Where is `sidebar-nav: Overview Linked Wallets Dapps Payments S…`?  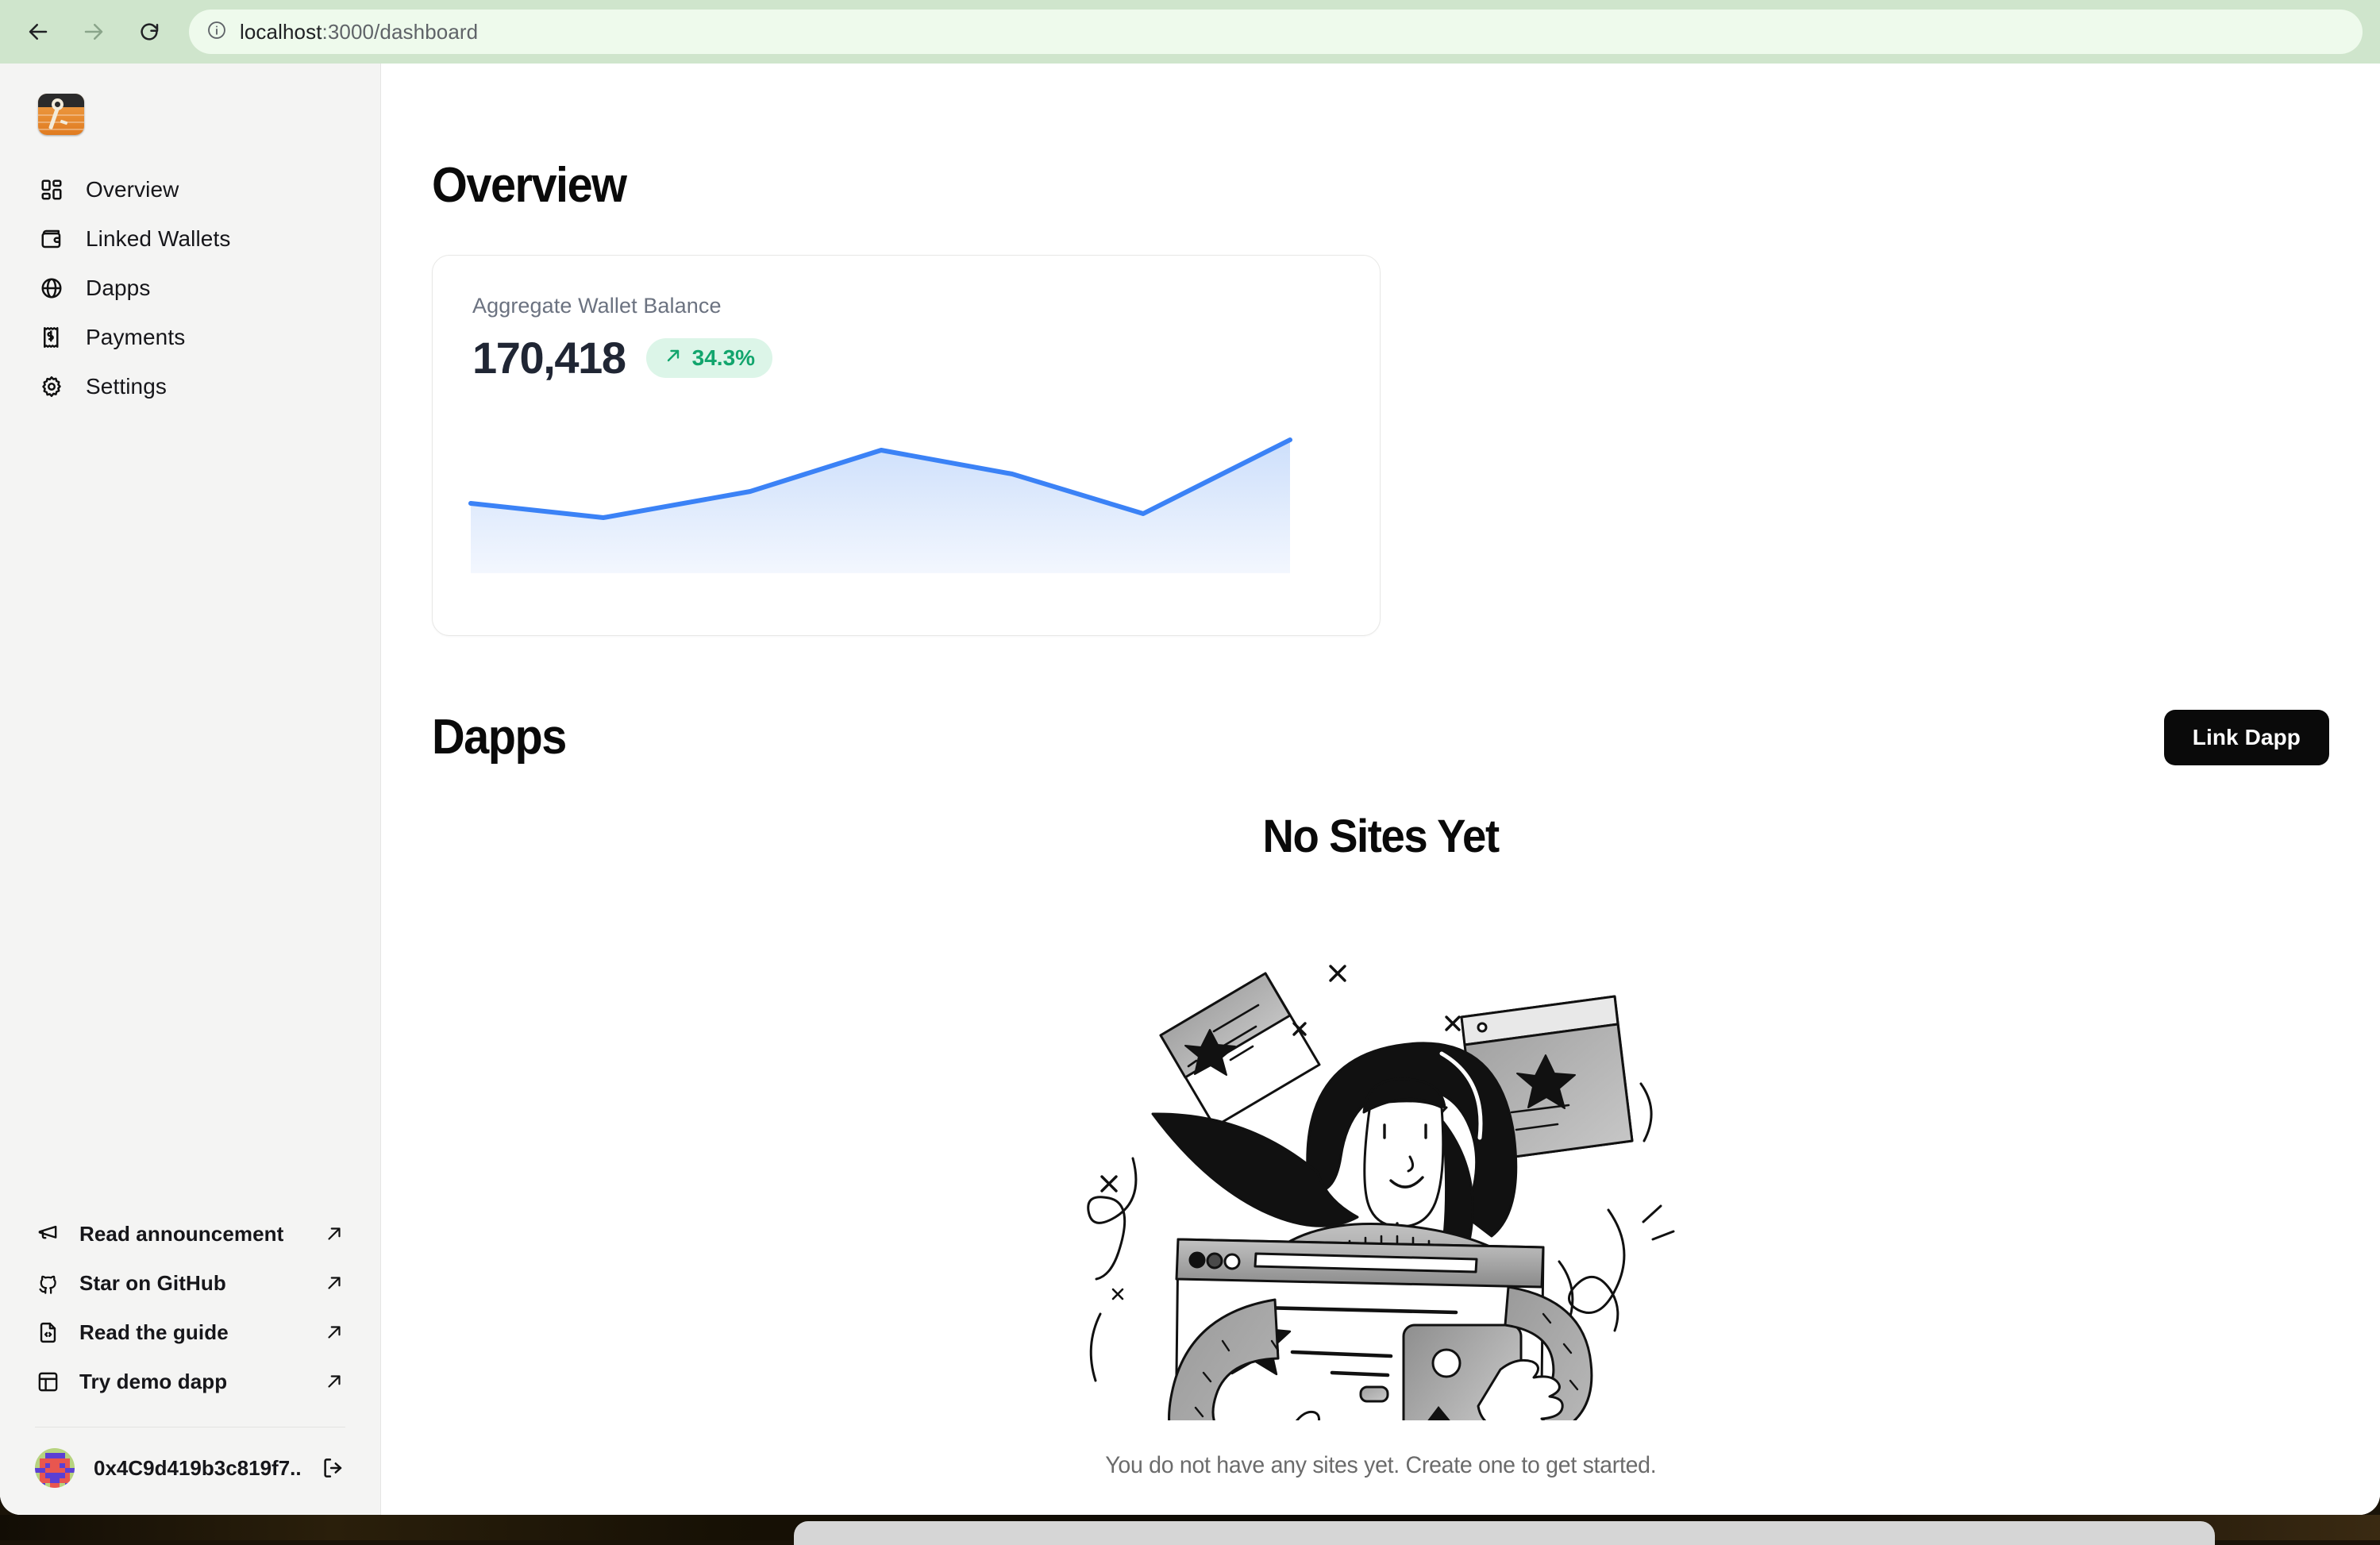 sidebar-nav: Overview Linked Wallets Dapps Payments S… is located at coordinates (190, 288).